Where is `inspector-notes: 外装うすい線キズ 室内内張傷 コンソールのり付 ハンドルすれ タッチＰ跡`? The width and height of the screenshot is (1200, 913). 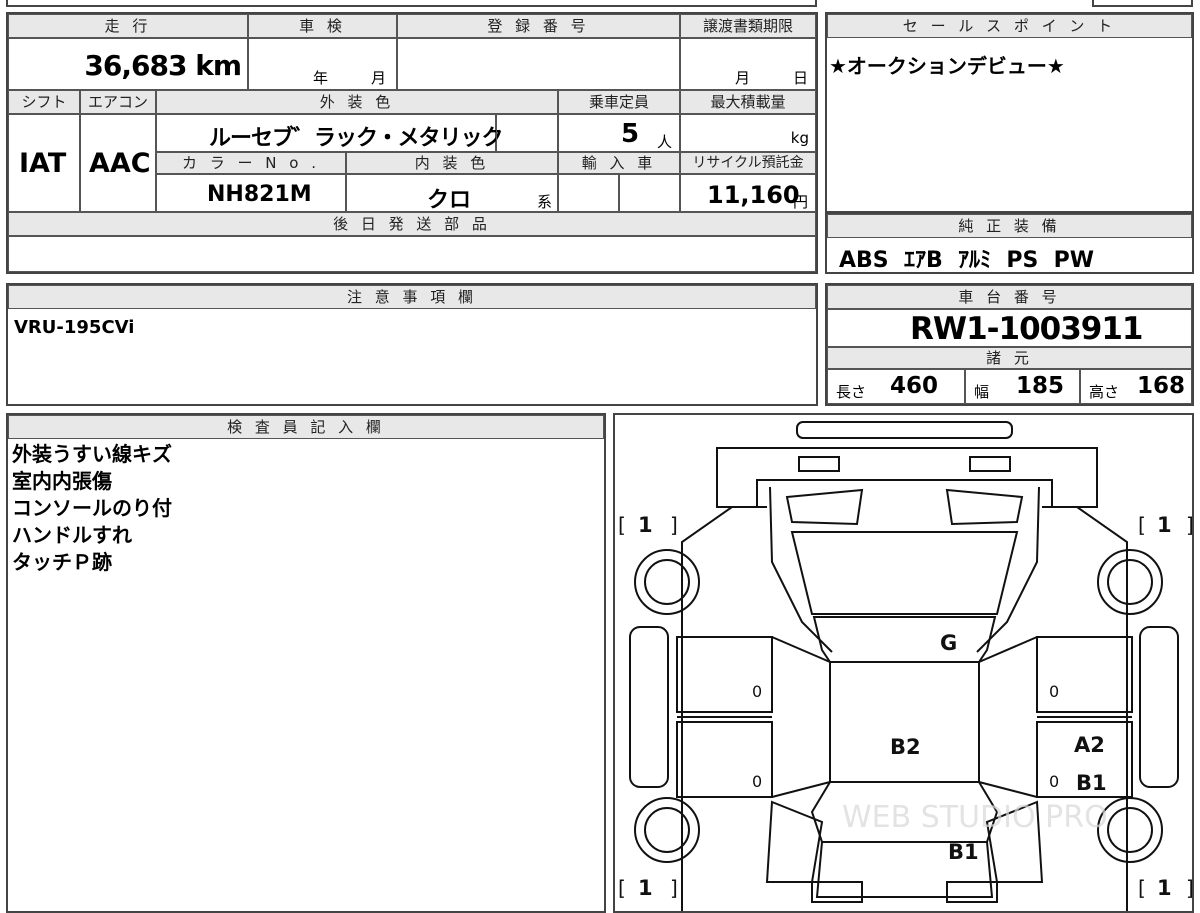
inspector-notes: 外装うすい線キズ 室内内張傷 コンソールのり付 ハンドルすれ タッチＰ跡 is located at coordinates (92, 508).